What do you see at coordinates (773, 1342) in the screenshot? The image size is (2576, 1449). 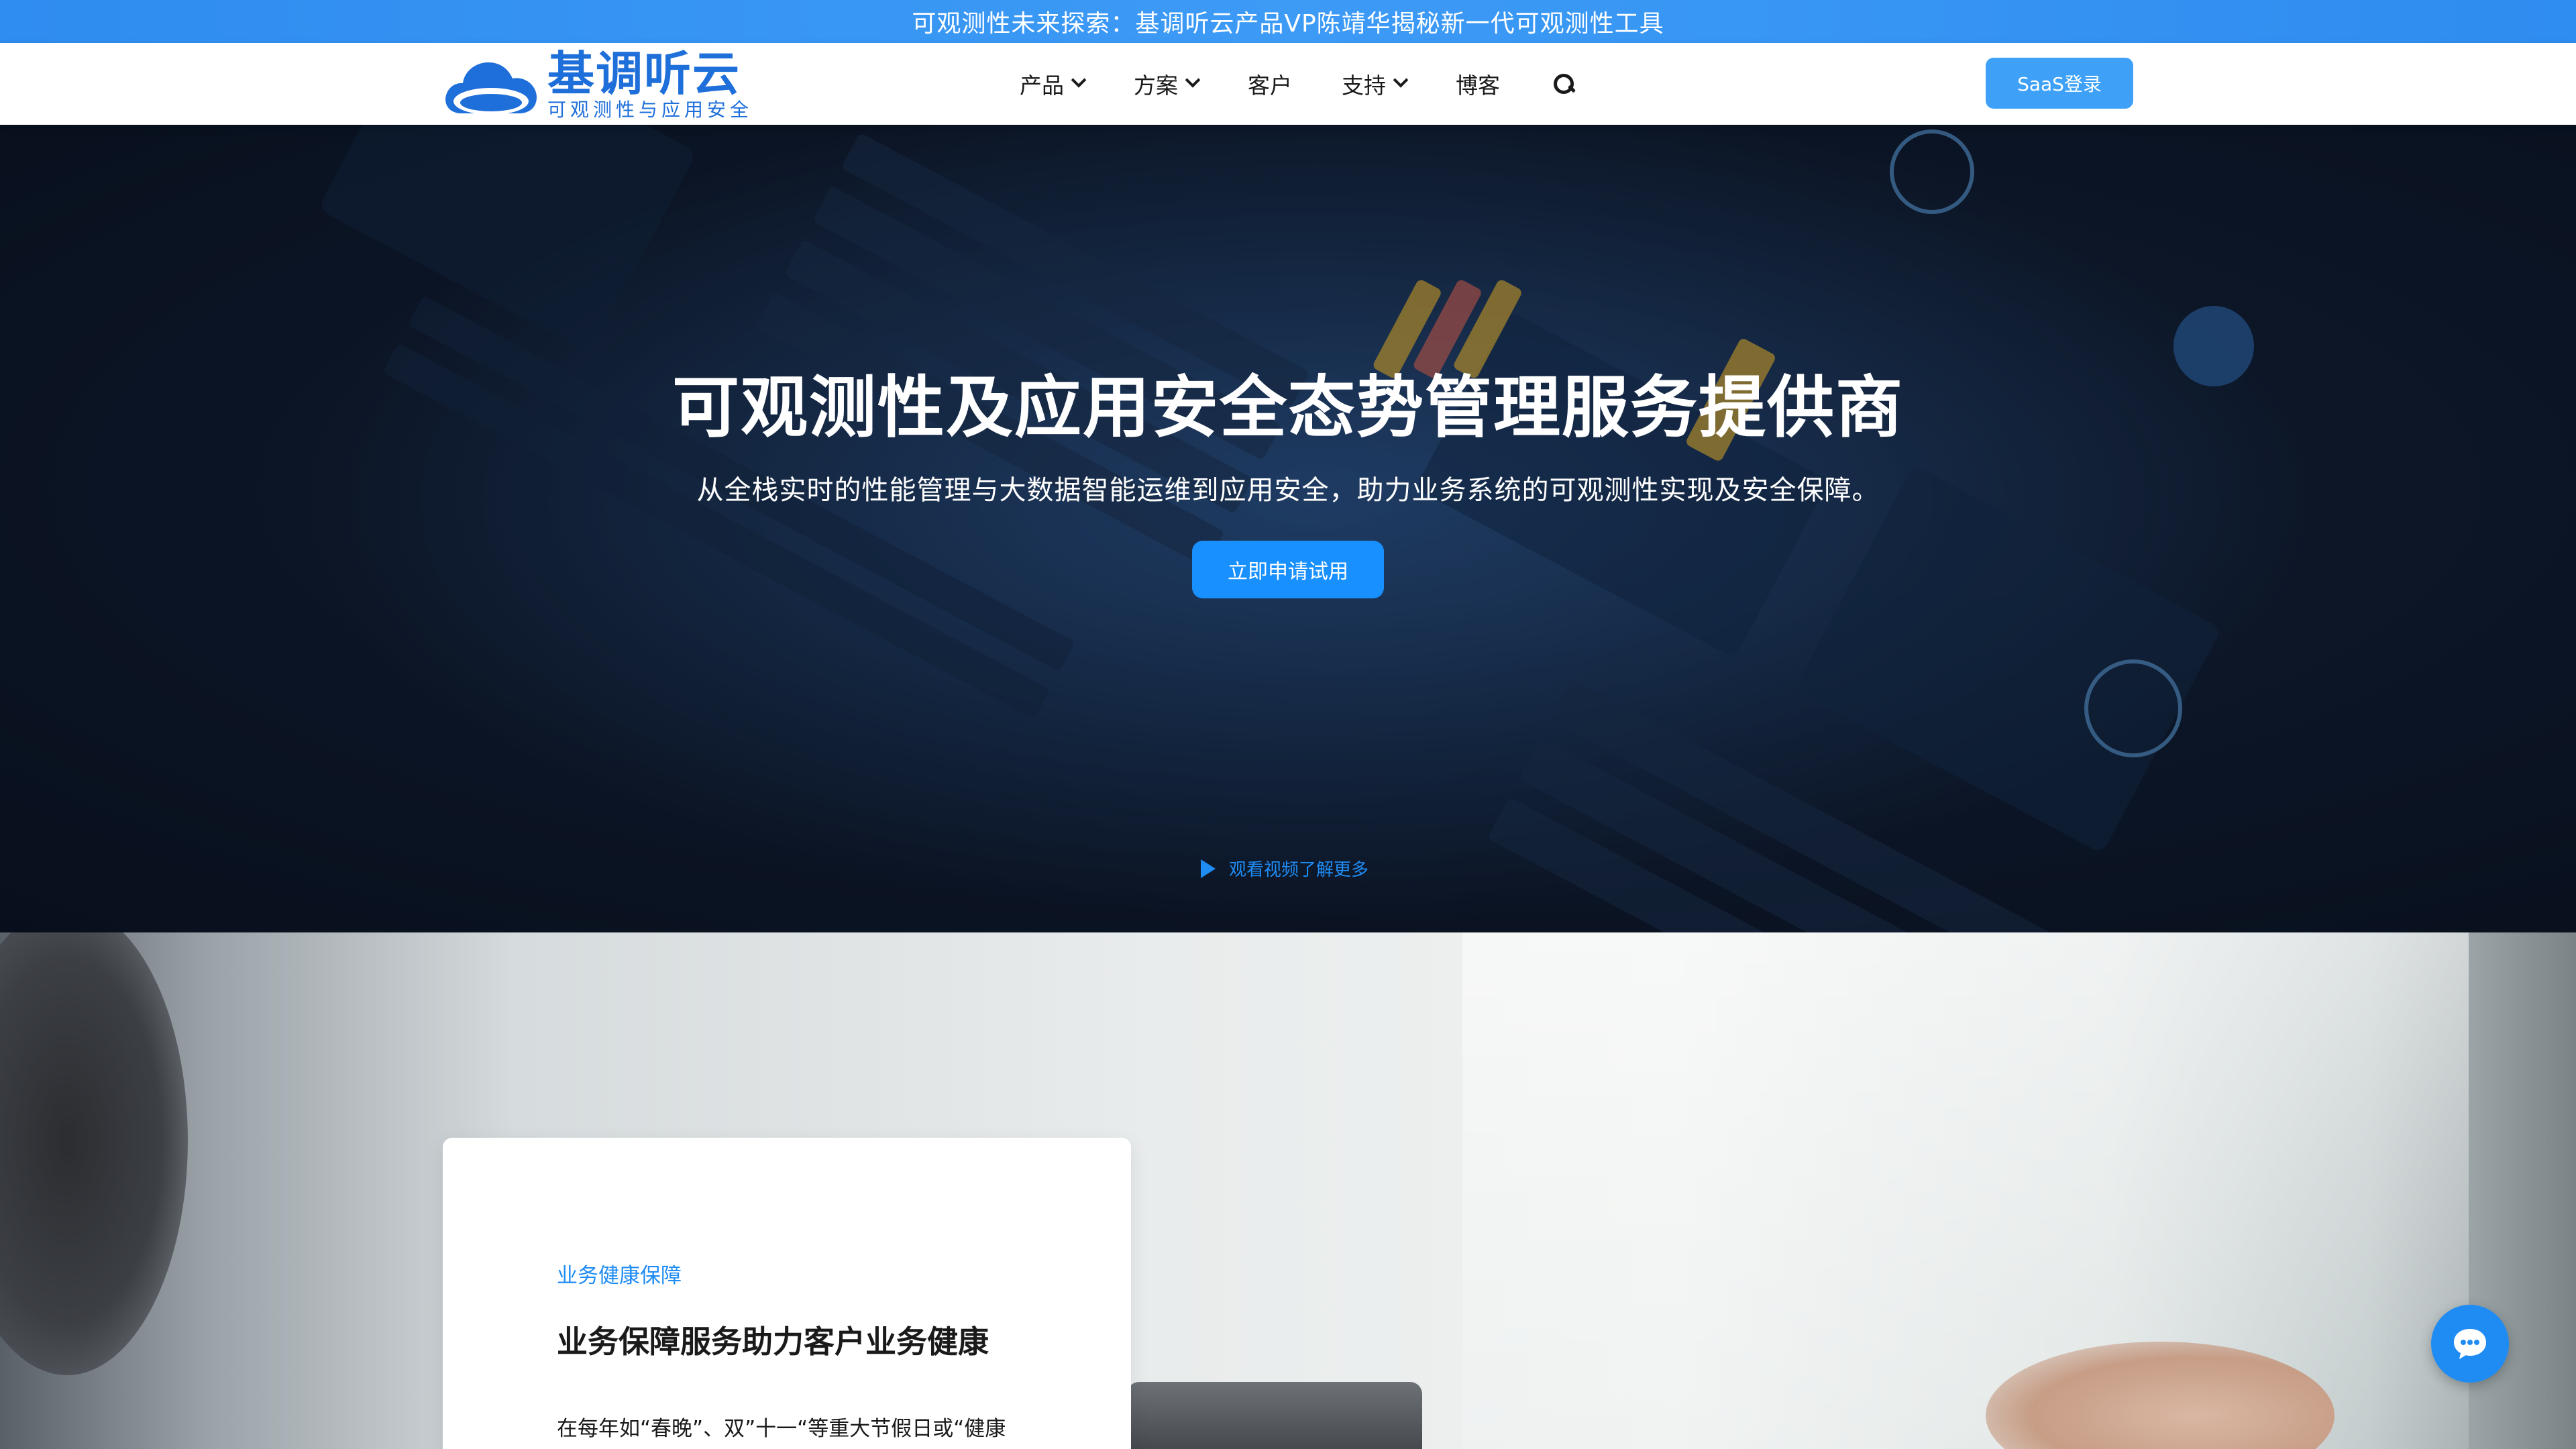 I see `feature-card-title: 业务保障服务助力客户业务健康` at bounding box center [773, 1342].